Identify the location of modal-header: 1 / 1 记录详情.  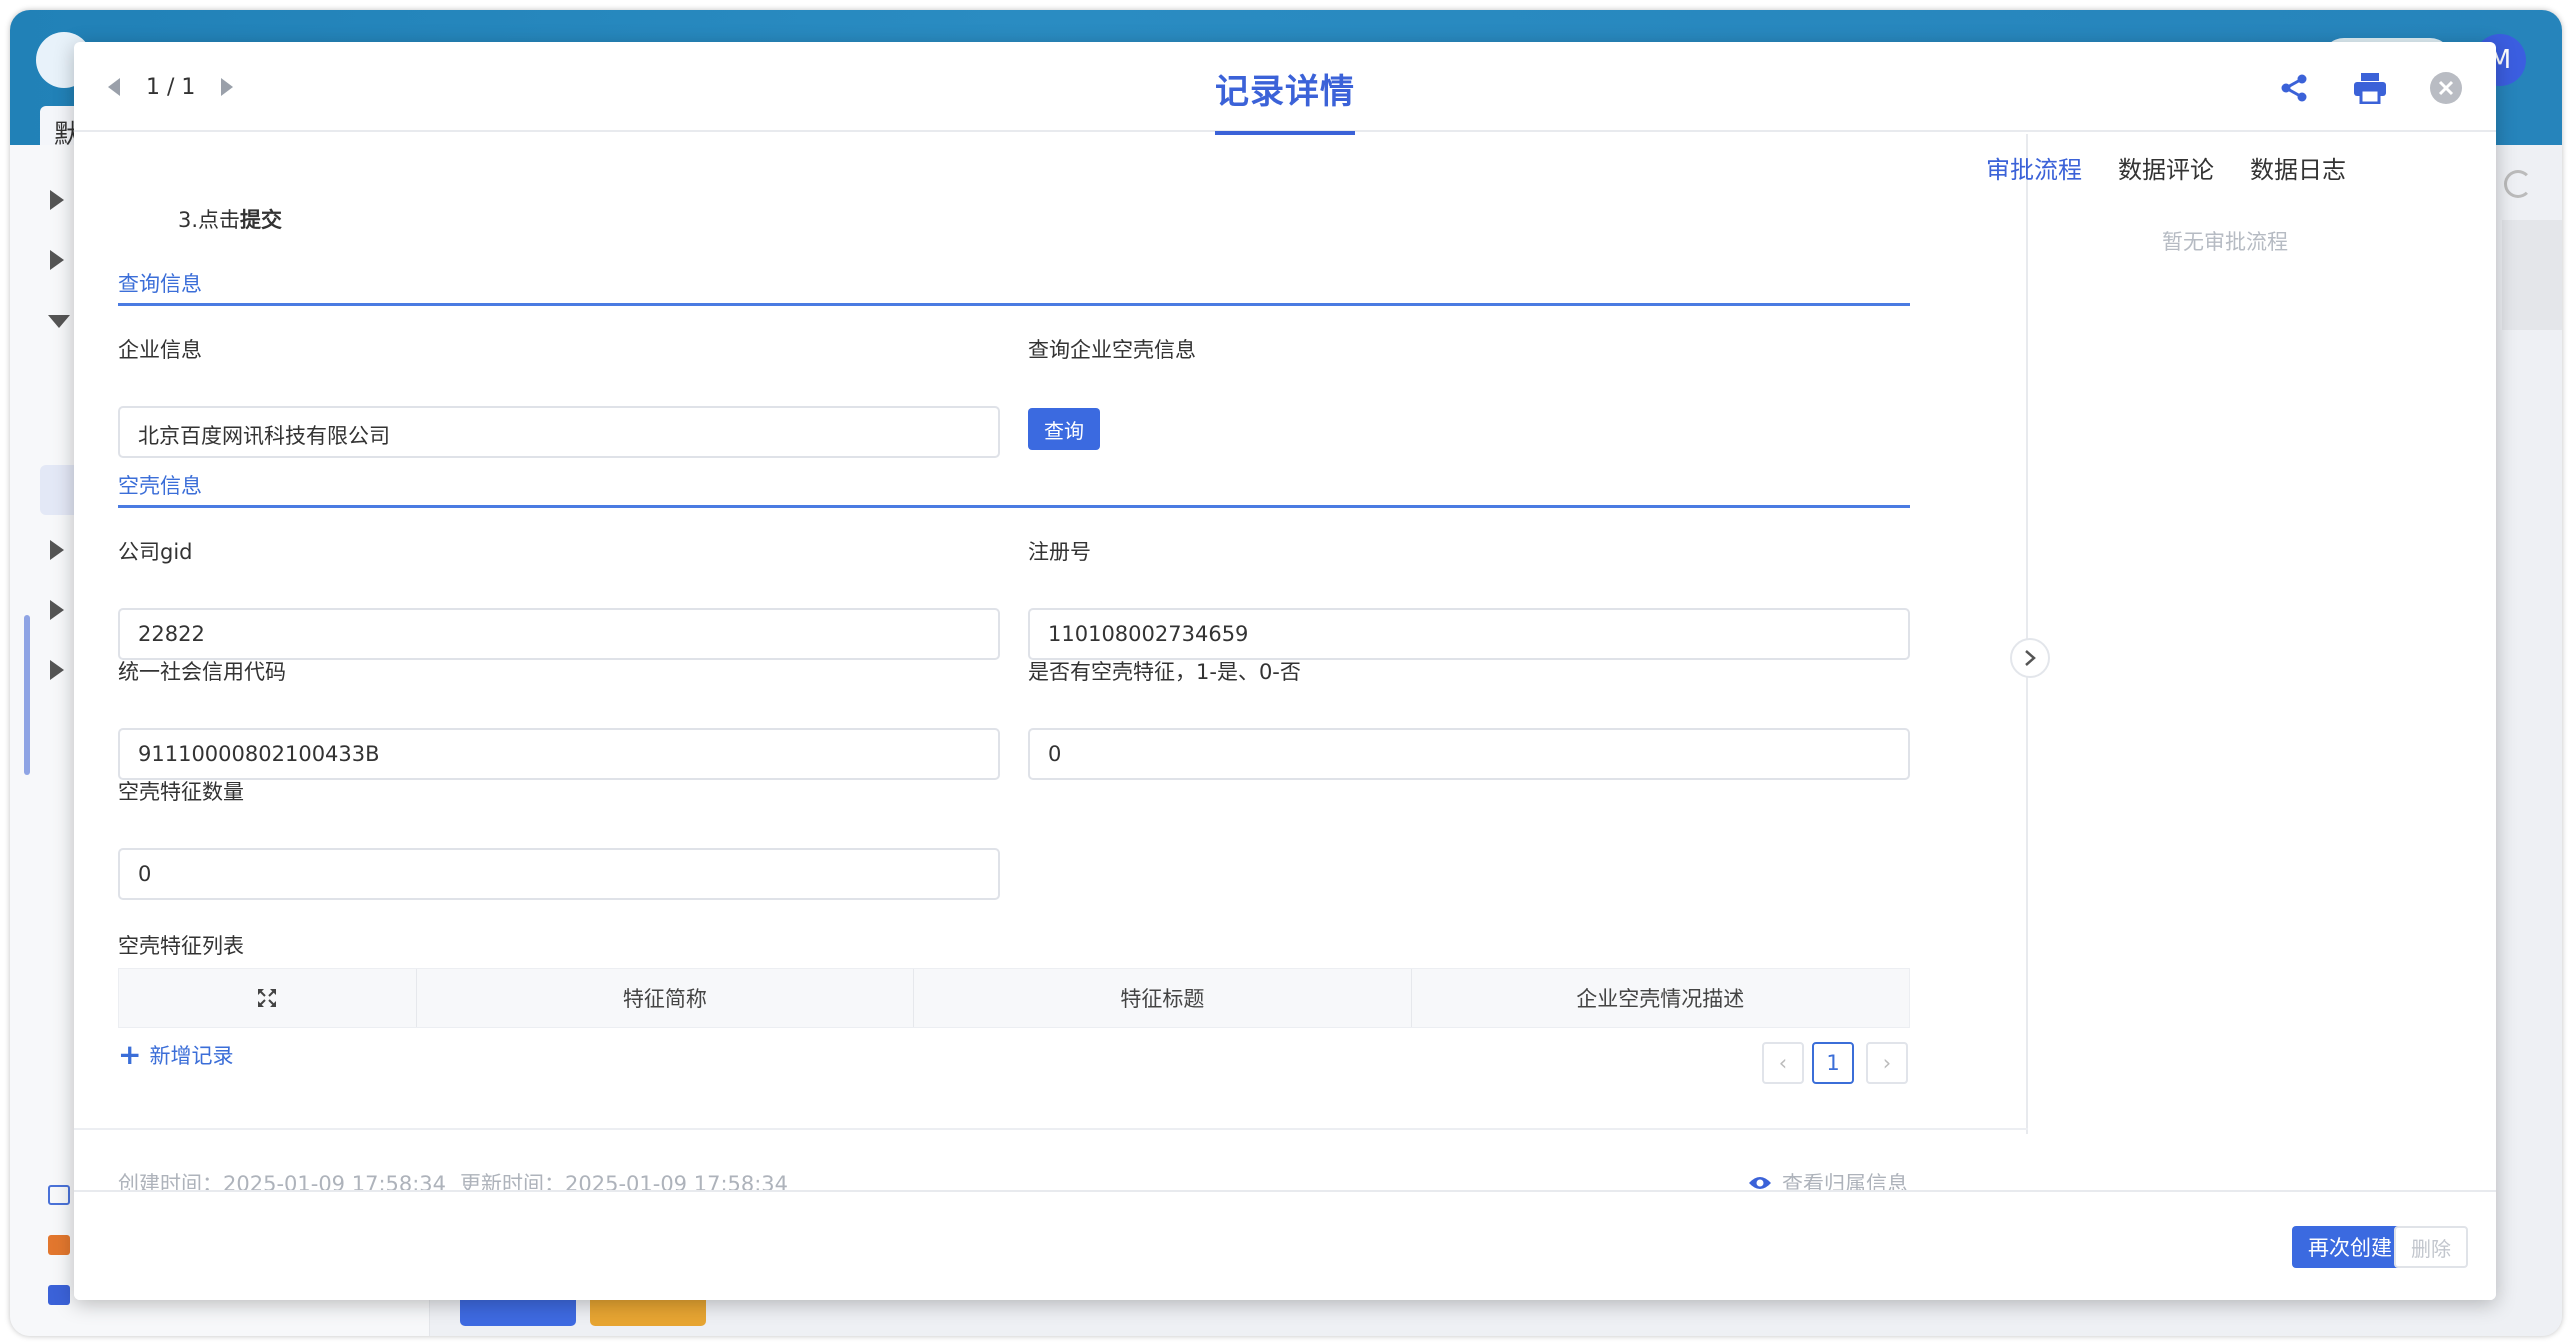
(1285, 88).